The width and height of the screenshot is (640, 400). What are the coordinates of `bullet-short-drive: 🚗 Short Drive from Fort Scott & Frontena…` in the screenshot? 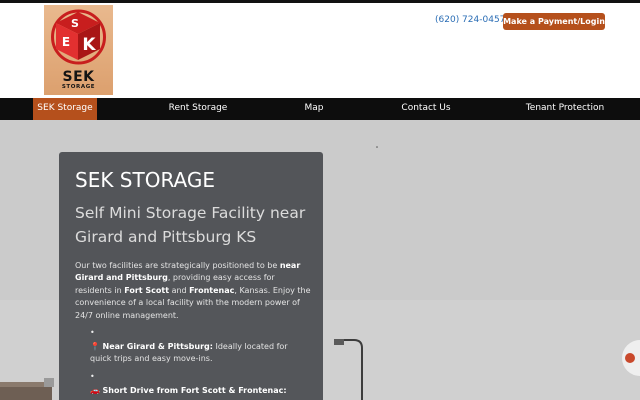 It's located at (188, 390).